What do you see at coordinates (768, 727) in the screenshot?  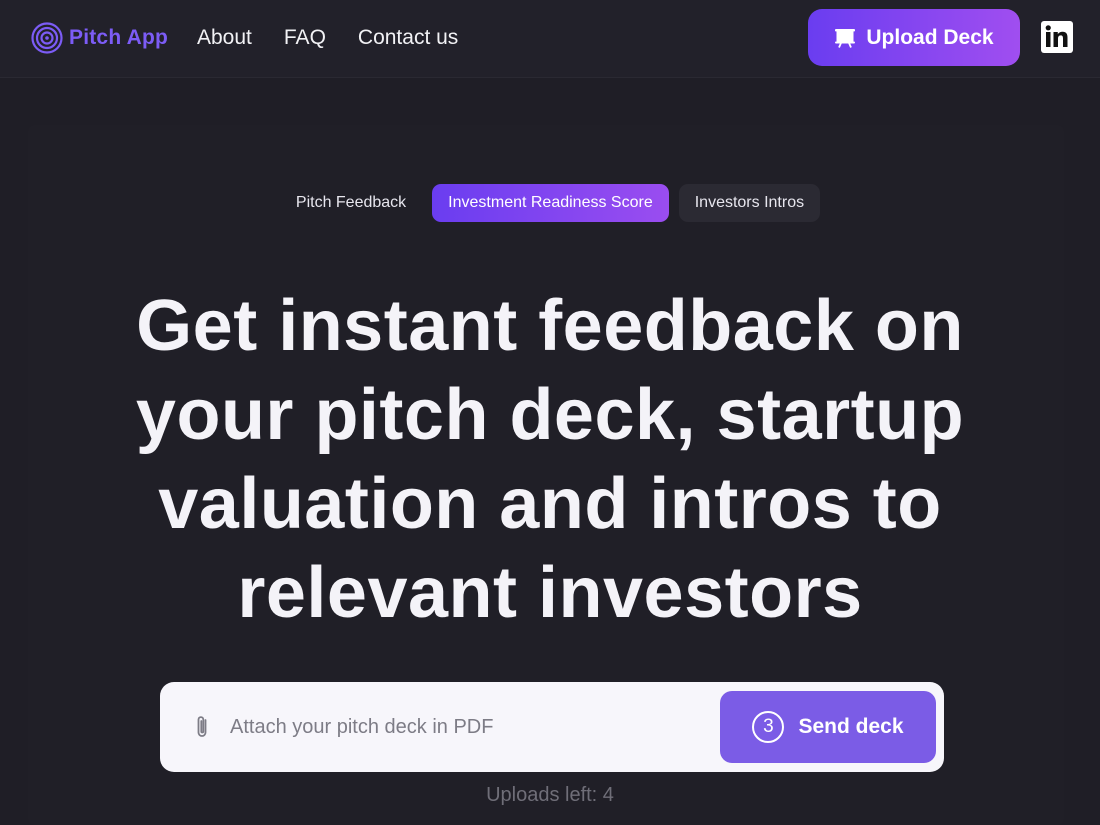 I see `send-count-badge: 3` at bounding box center [768, 727].